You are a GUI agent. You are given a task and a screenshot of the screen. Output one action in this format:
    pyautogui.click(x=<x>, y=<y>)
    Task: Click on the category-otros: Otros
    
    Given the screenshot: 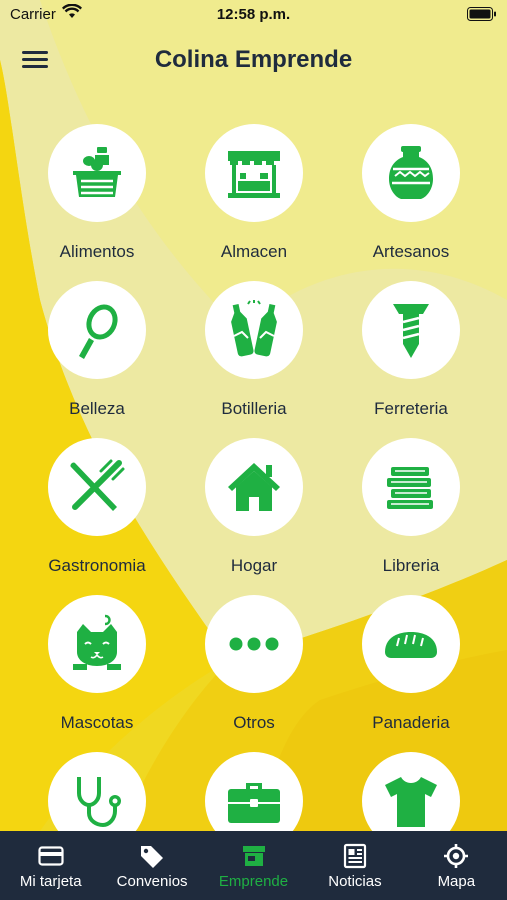 What is the action you would take?
    pyautogui.click(x=254, y=670)
    